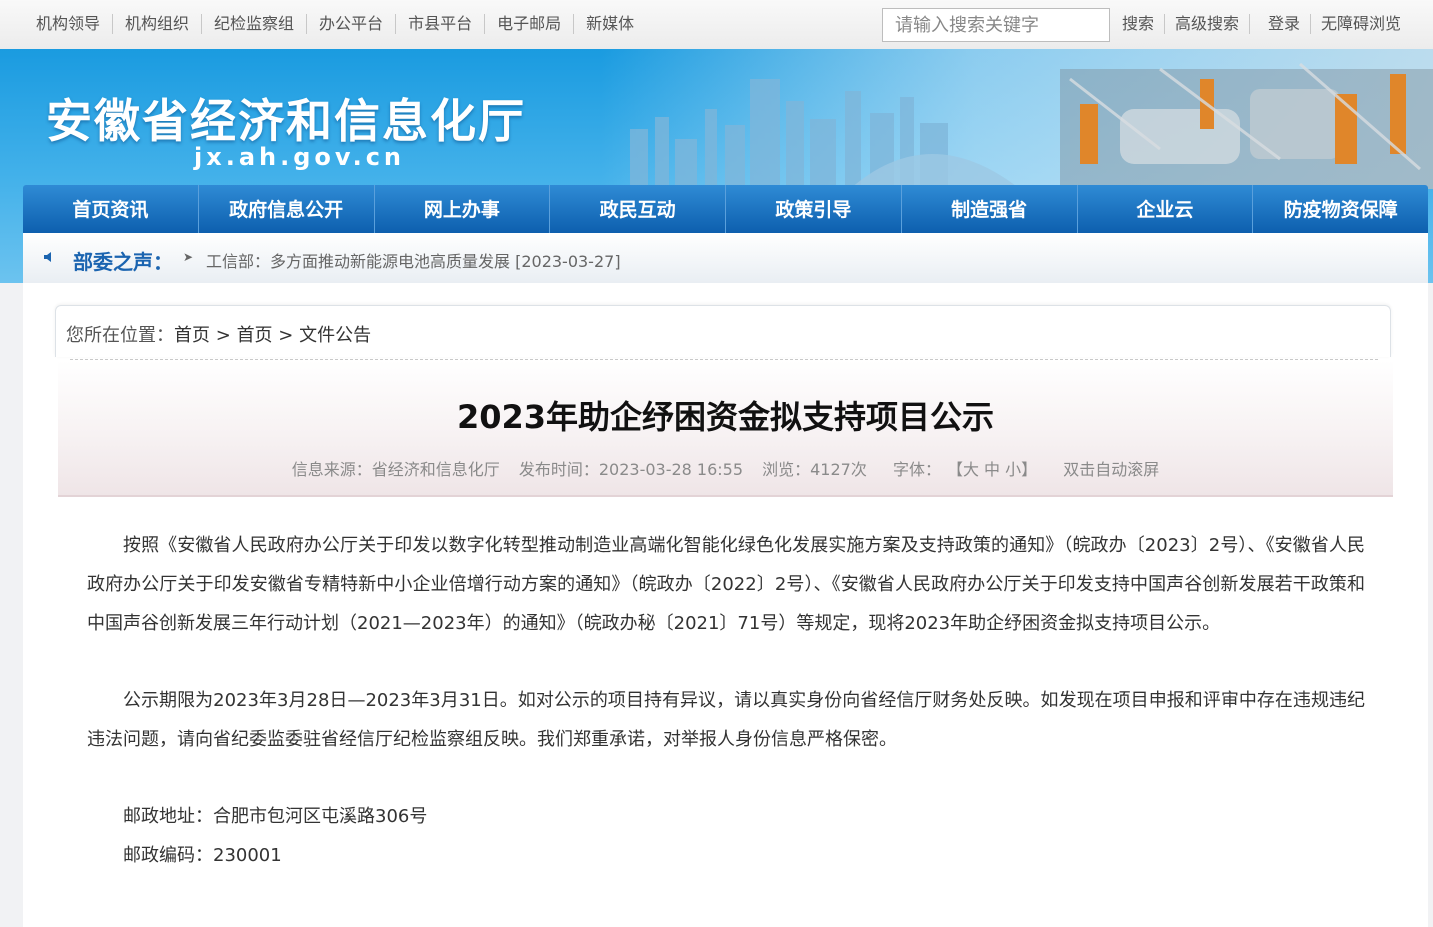 Image resolution: width=1433 pixels, height=927 pixels. I want to click on top-link-leaders: 机构领导, so click(69, 24).